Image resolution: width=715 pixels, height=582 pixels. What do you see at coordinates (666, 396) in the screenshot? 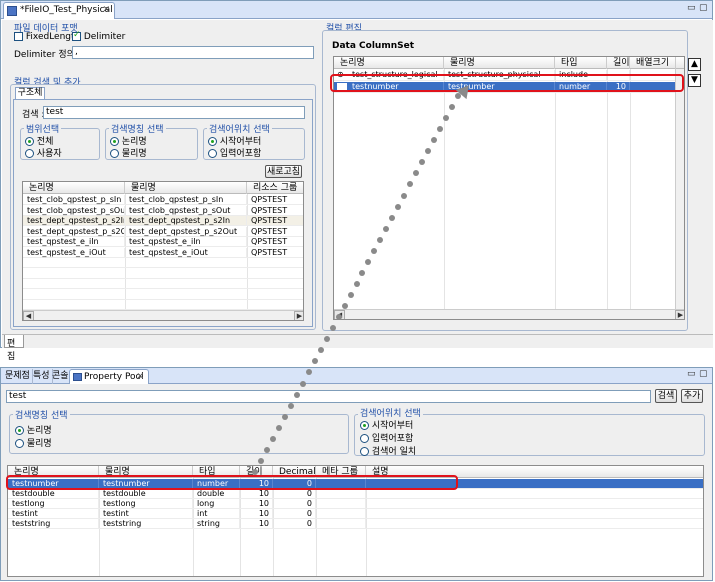
I see `search-button: 검색` at bounding box center [666, 396].